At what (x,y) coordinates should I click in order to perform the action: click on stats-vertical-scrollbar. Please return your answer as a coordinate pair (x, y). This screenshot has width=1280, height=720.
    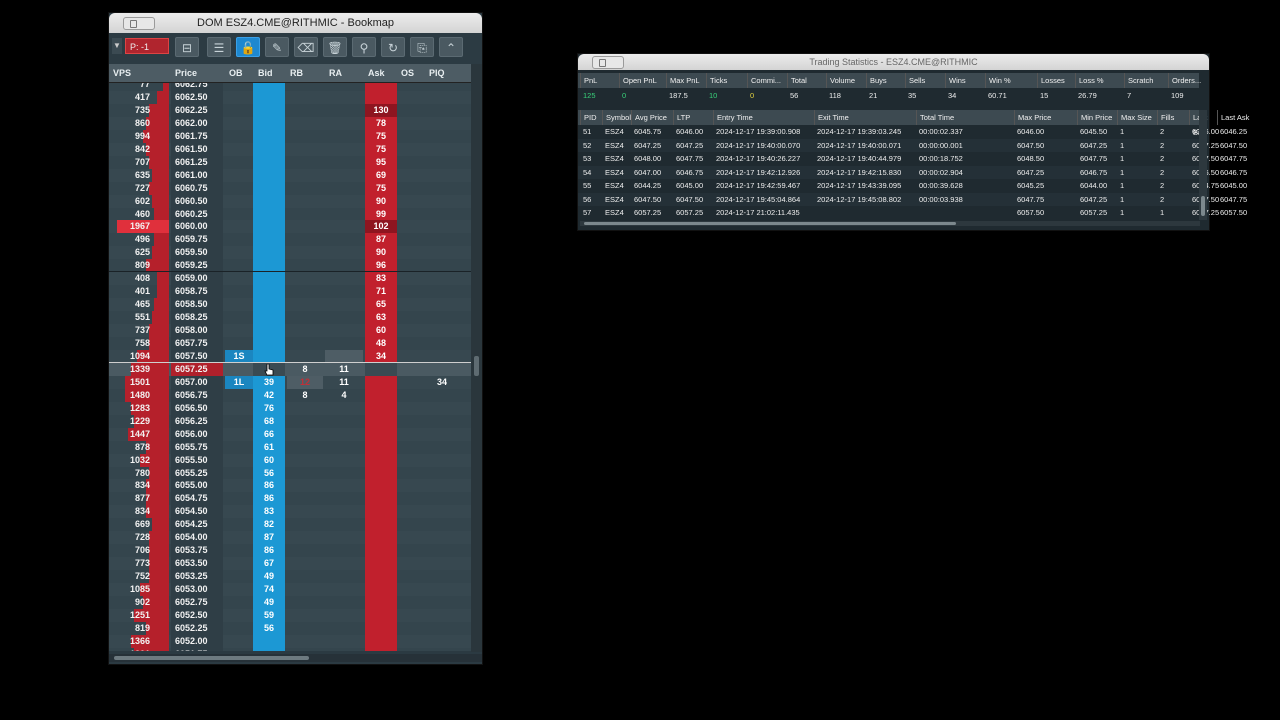
    Looking at the image, I should click on (1203, 165).